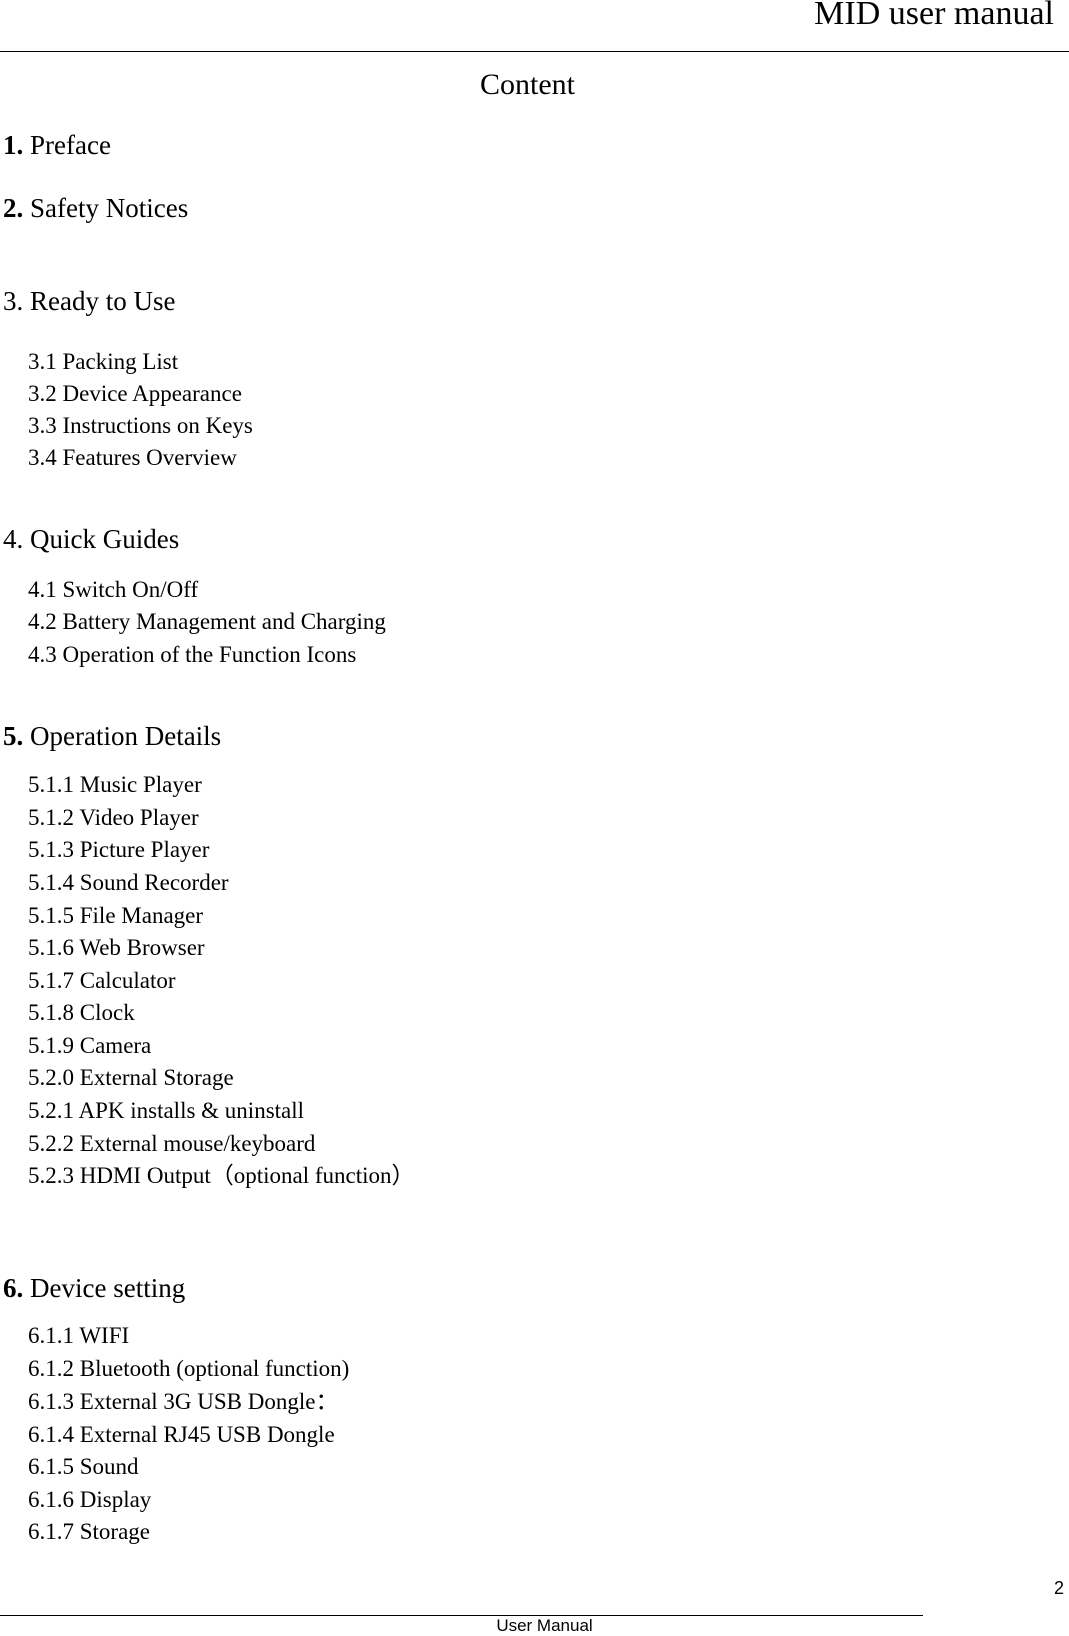 The height and width of the screenshot is (1636, 1069). What do you see at coordinates (181, 1435) in the screenshot?
I see `toc-subsection: 6.1.4 External RJ45 USB Dongle` at bounding box center [181, 1435].